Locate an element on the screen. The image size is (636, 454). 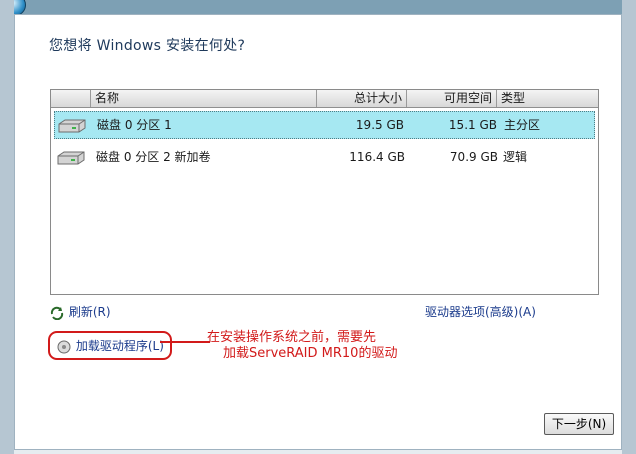
partition-total-size: 19.5 GB is located at coordinates (379, 125).